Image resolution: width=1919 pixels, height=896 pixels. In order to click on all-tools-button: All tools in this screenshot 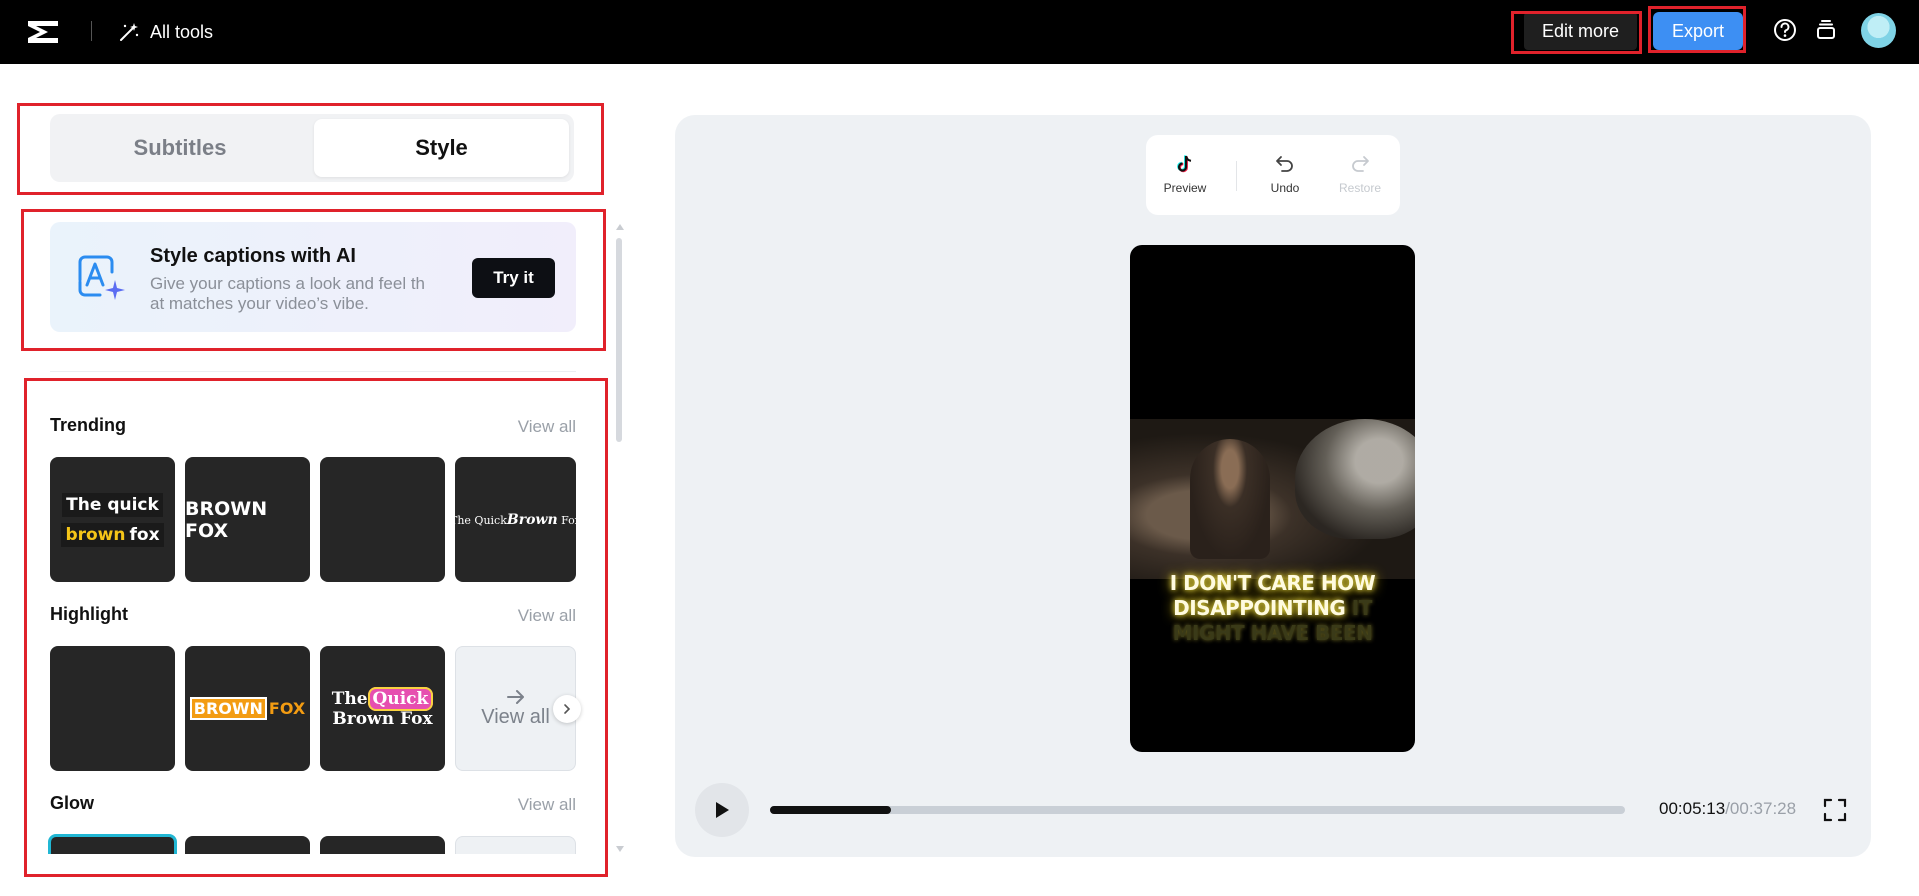, I will do `click(165, 32)`.